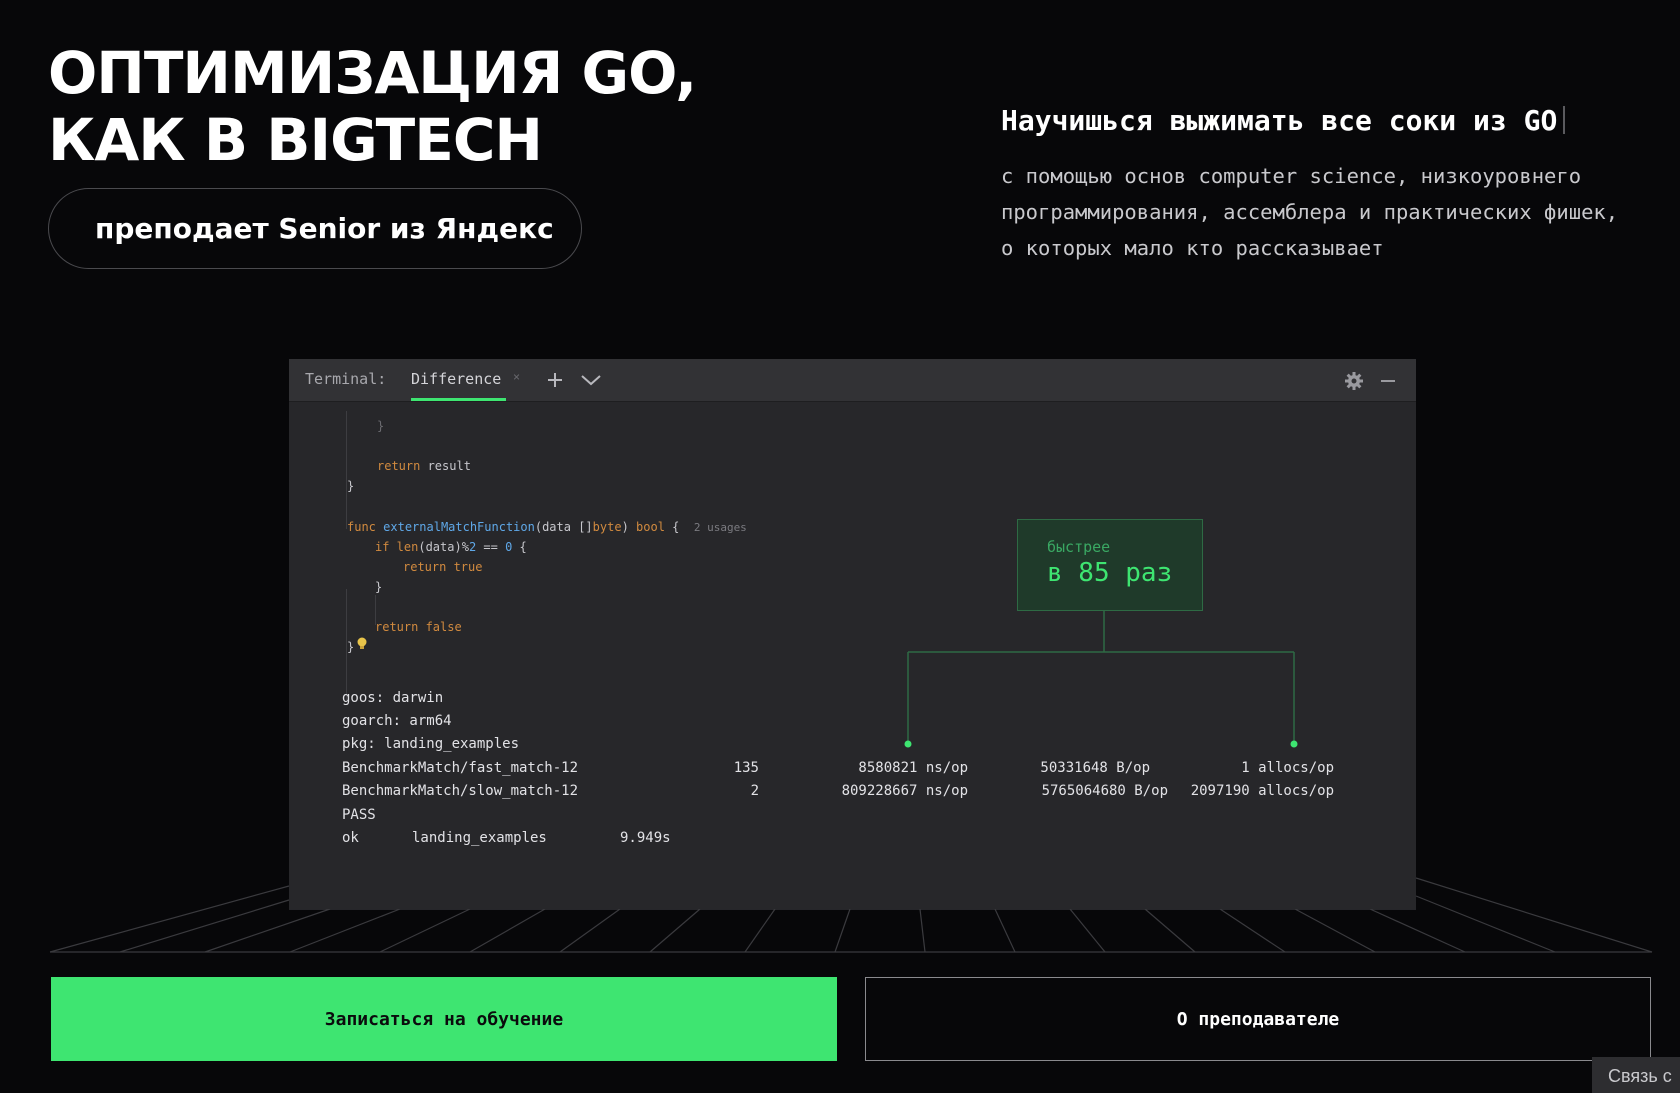  What do you see at coordinates (1262, 791) in the screenshot?
I see `bench-row-allocs: 2097190 allocs/op` at bounding box center [1262, 791].